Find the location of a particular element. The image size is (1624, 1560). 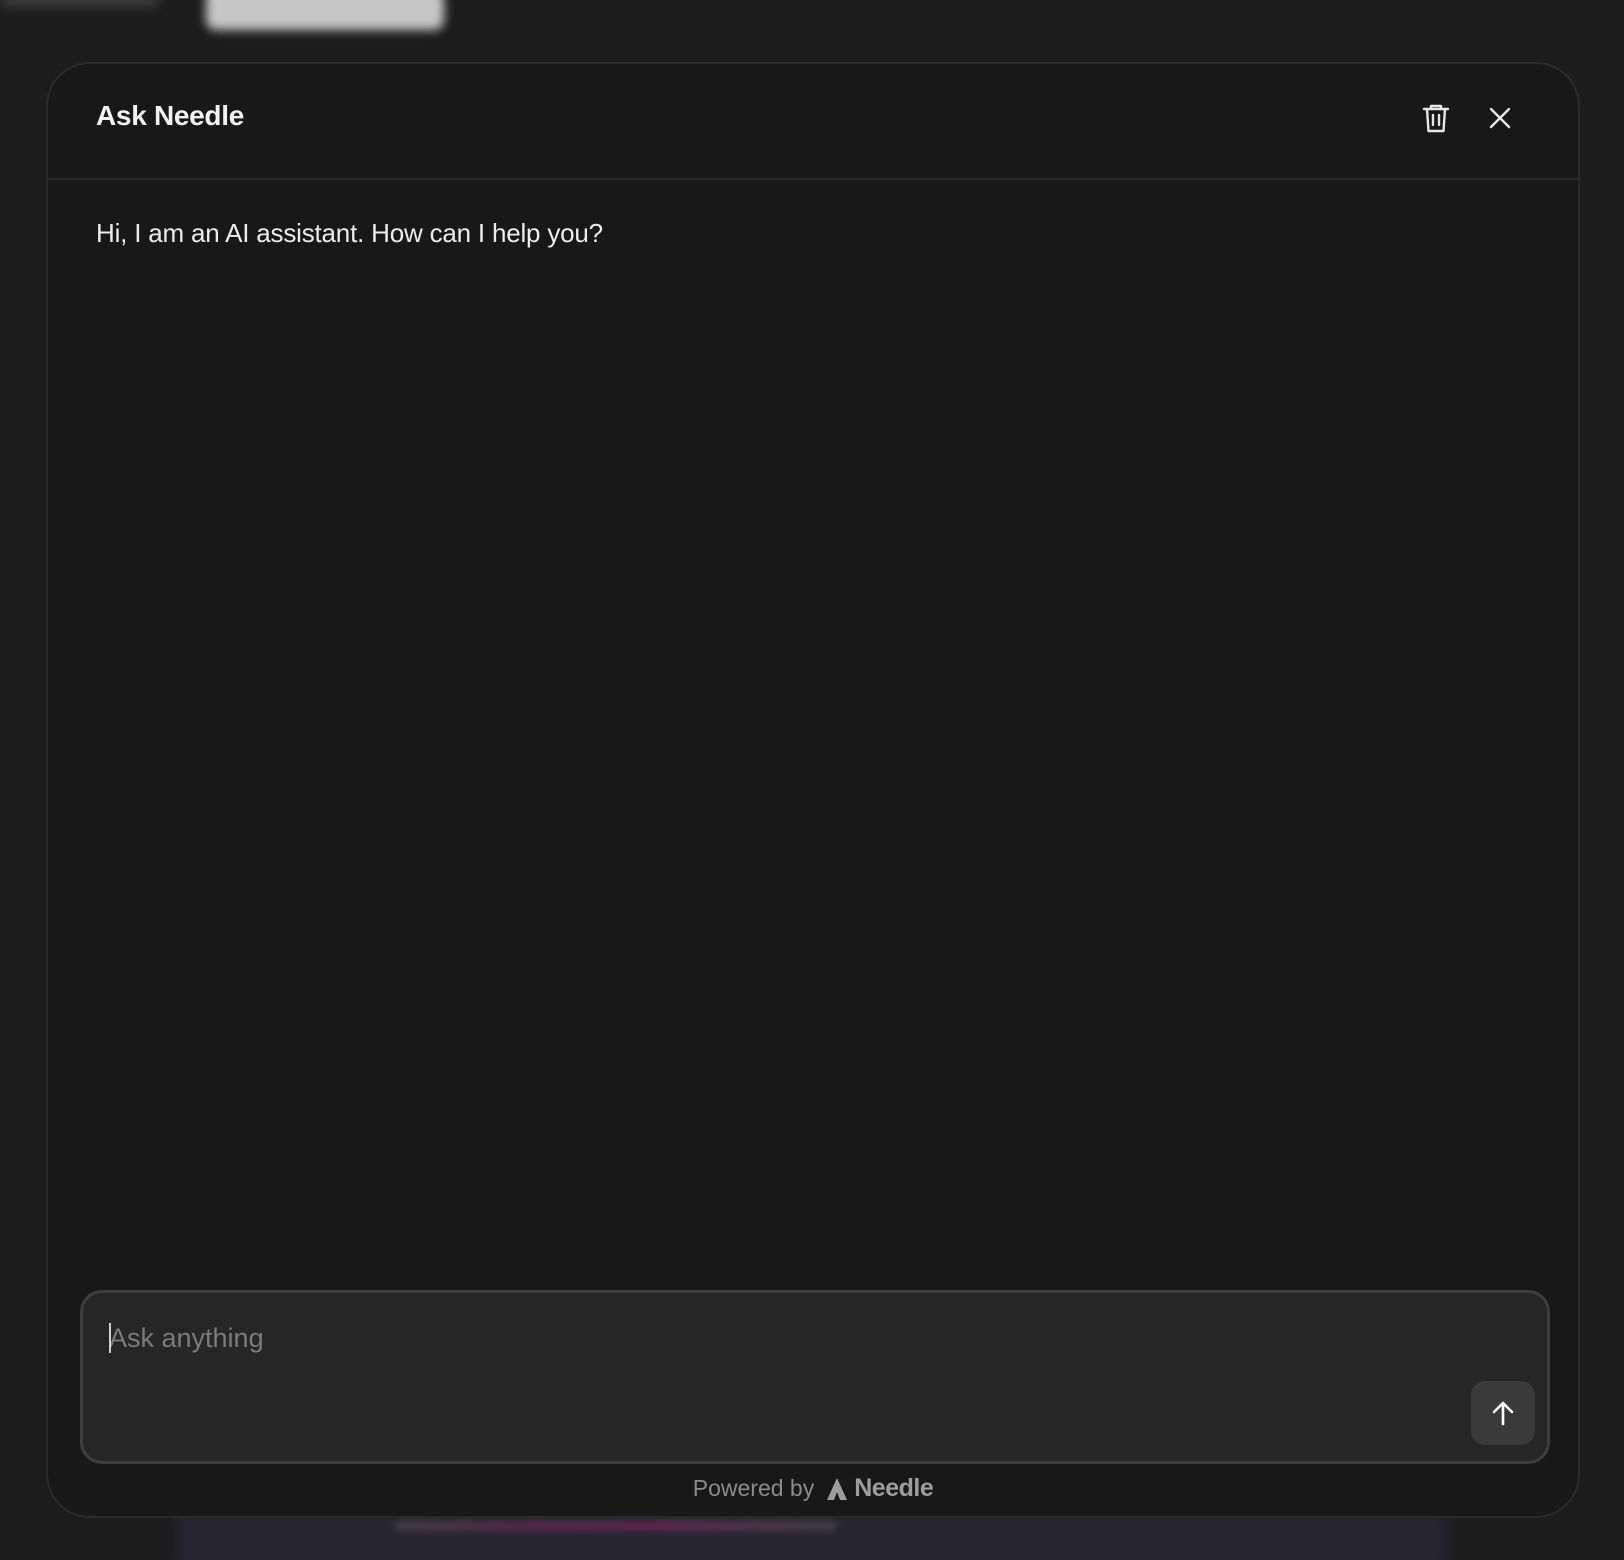

message-composer is located at coordinates (815, 1377).